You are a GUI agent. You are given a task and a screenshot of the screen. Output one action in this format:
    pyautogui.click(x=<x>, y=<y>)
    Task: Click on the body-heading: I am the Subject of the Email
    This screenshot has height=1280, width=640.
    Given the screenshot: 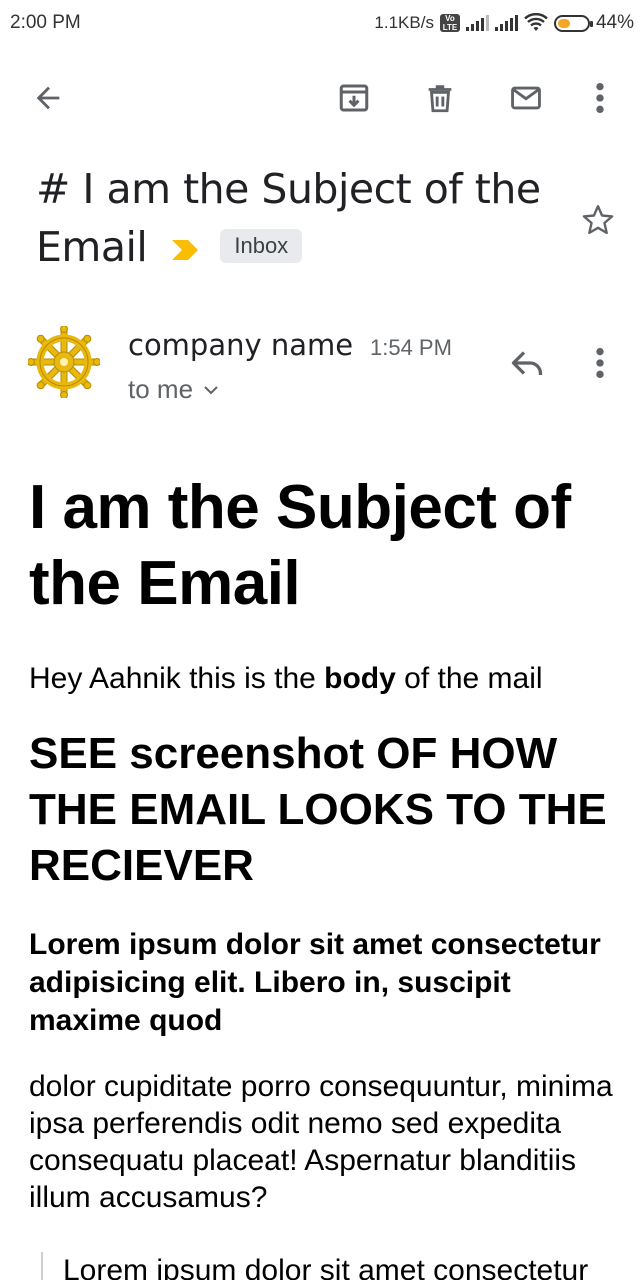 What is the action you would take?
    pyautogui.click(x=300, y=545)
    